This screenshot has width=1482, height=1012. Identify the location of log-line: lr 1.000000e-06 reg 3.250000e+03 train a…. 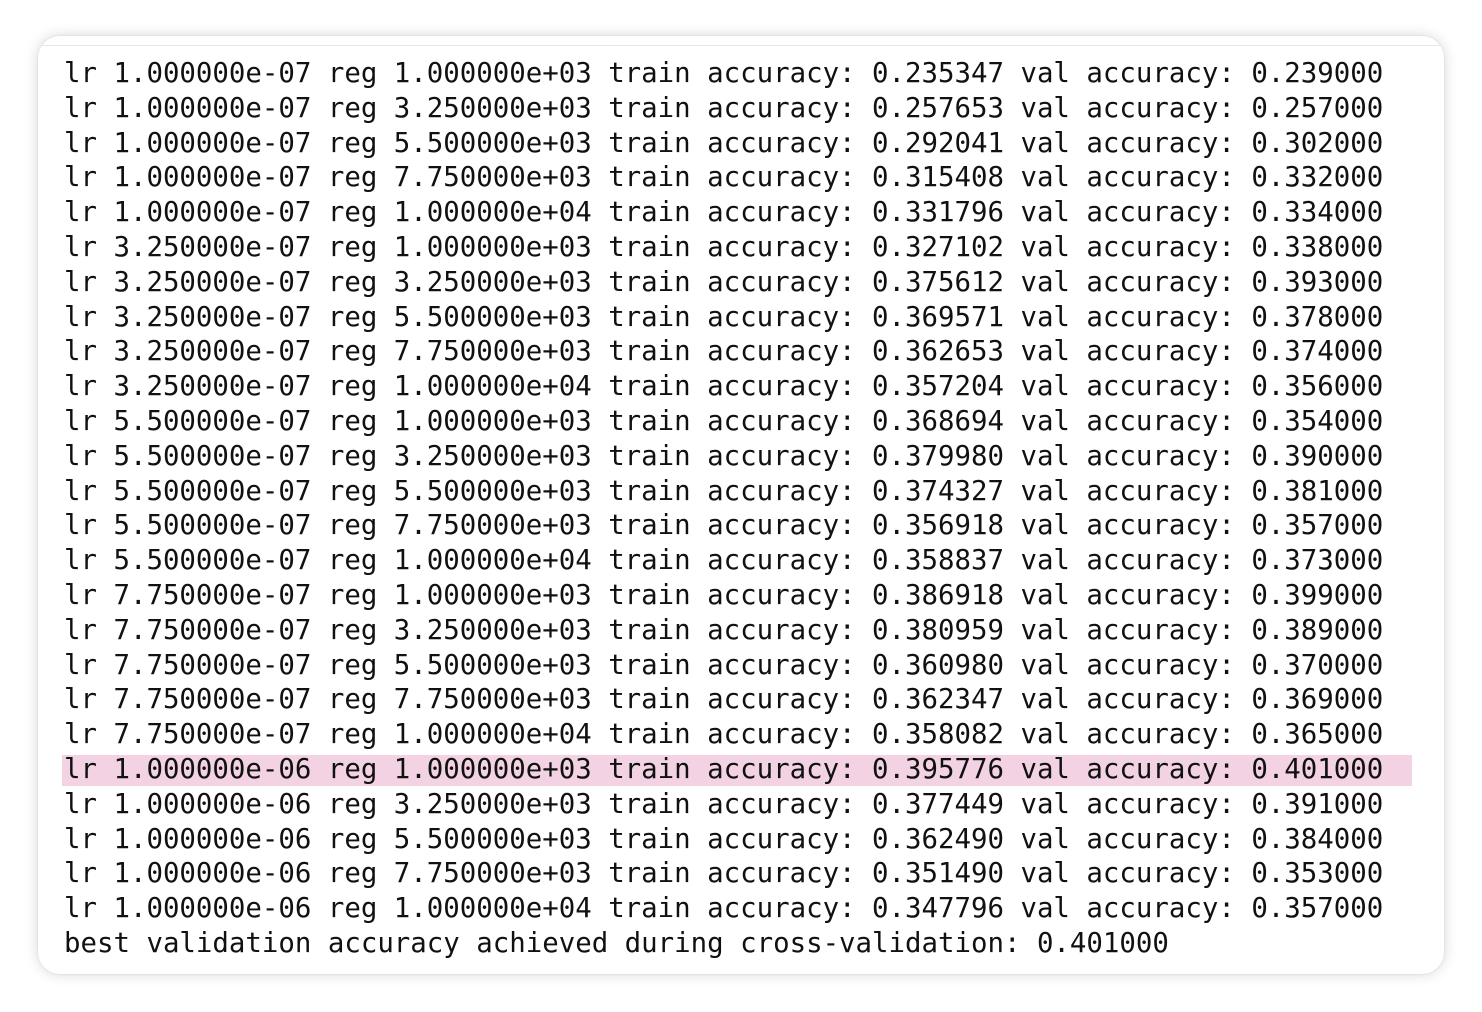
(724, 804).